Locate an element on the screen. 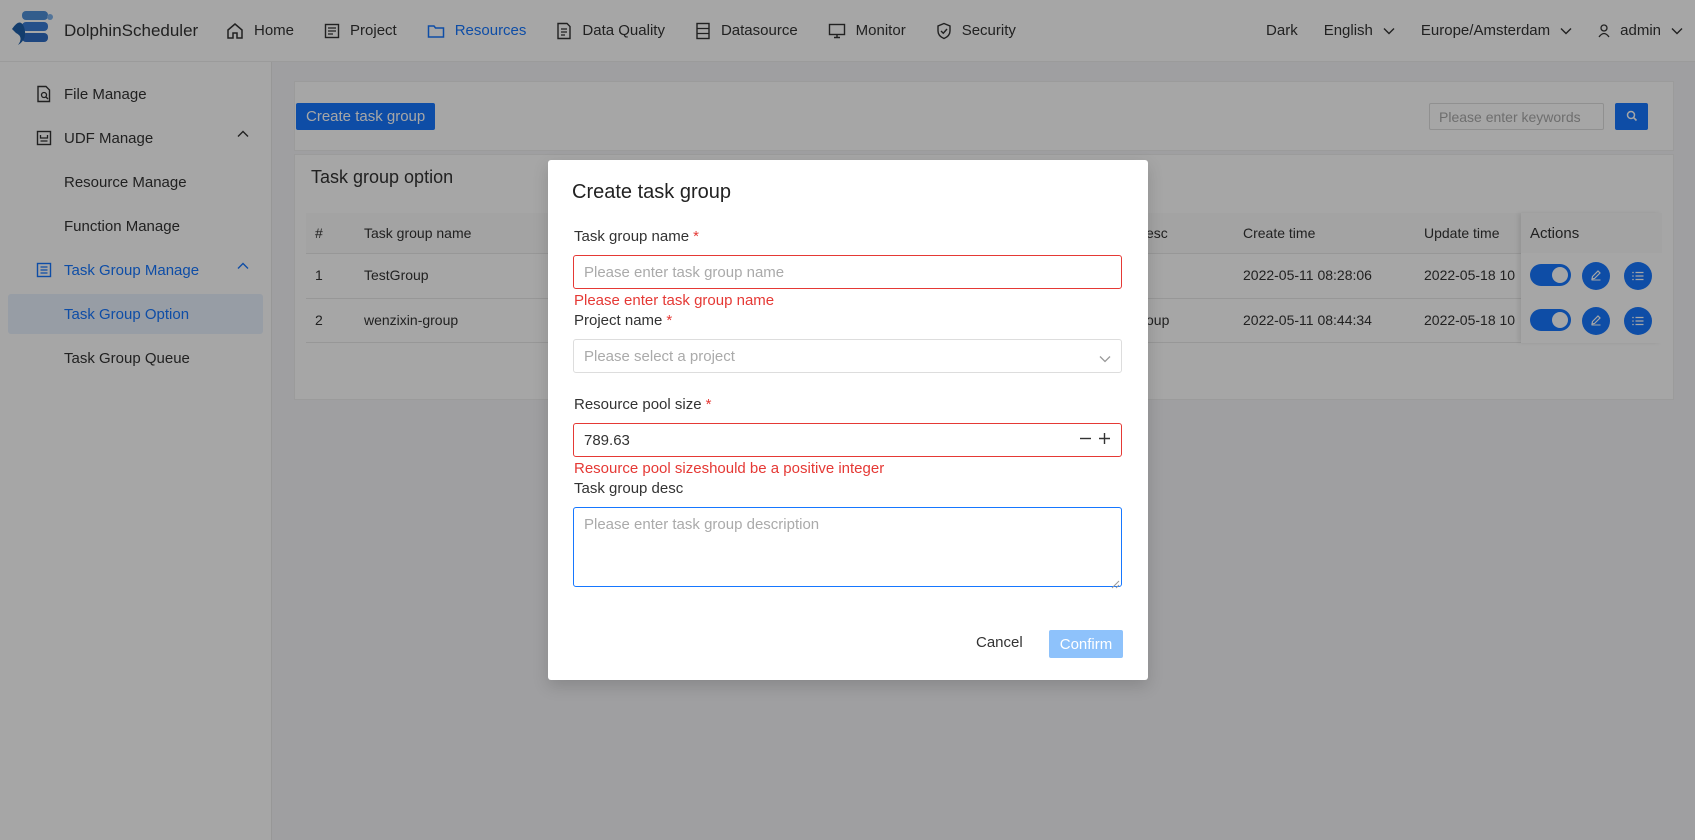  task-group-desc-textarea: Please enter task group description is located at coordinates (847, 548).